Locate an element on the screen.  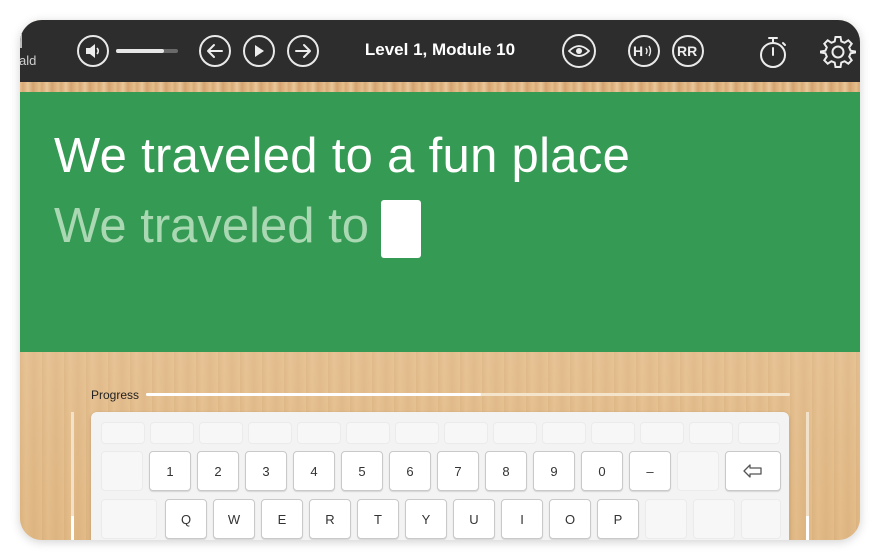
key-backslash is located at coordinates (761, 519).